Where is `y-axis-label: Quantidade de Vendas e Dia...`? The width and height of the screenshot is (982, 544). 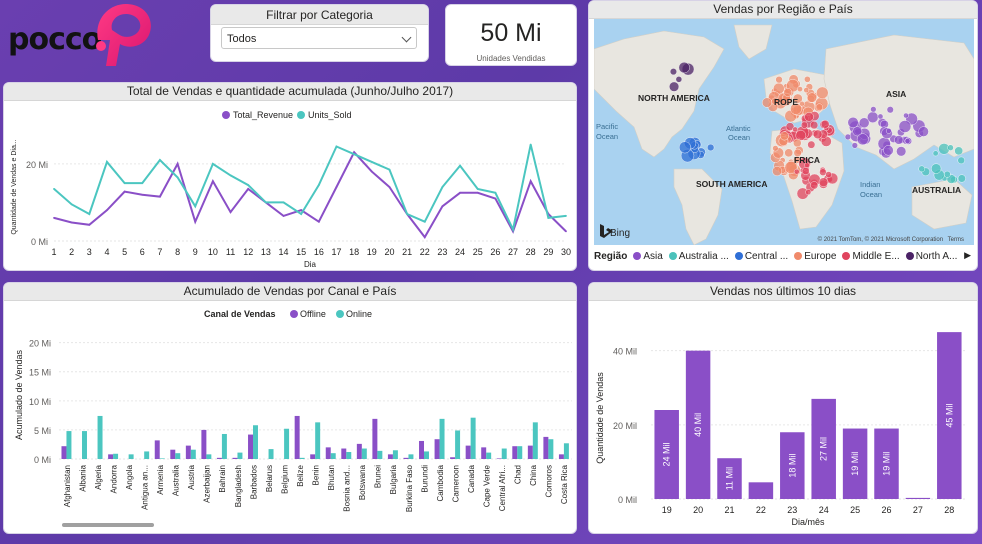 y-axis-label: Quantidade de Vendas e Dia... is located at coordinates (14, 186).